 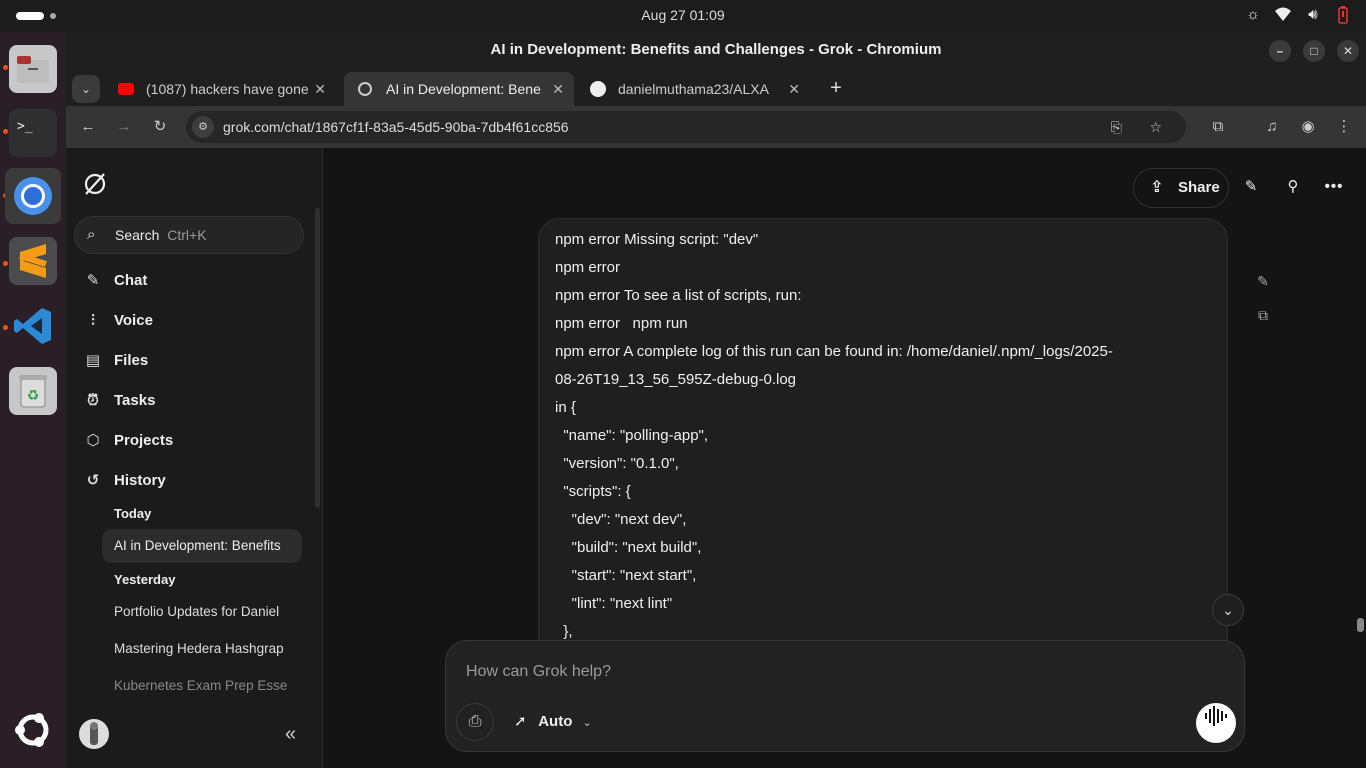 I want to click on grok-favicon-icon, so click(x=365, y=89).